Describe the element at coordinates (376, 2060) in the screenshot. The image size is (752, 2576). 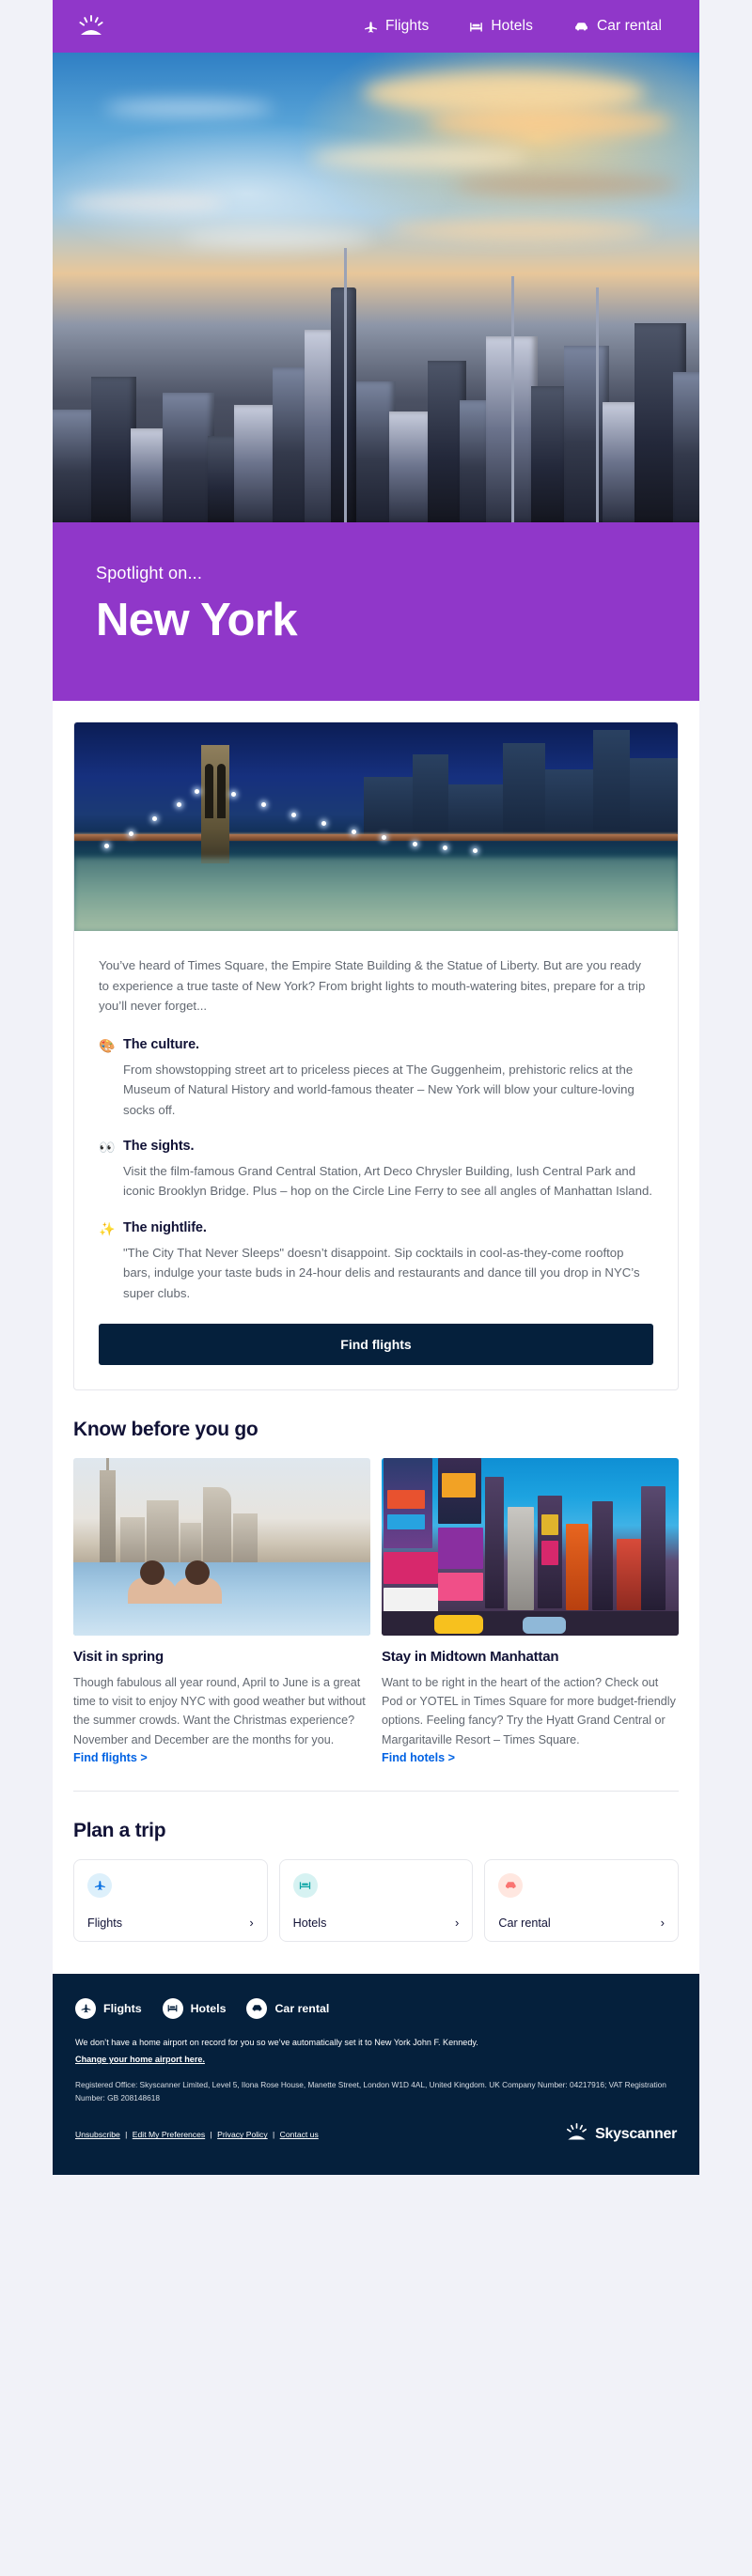
I see `home-airport-link-wrap: Change your home airport here.` at that location.